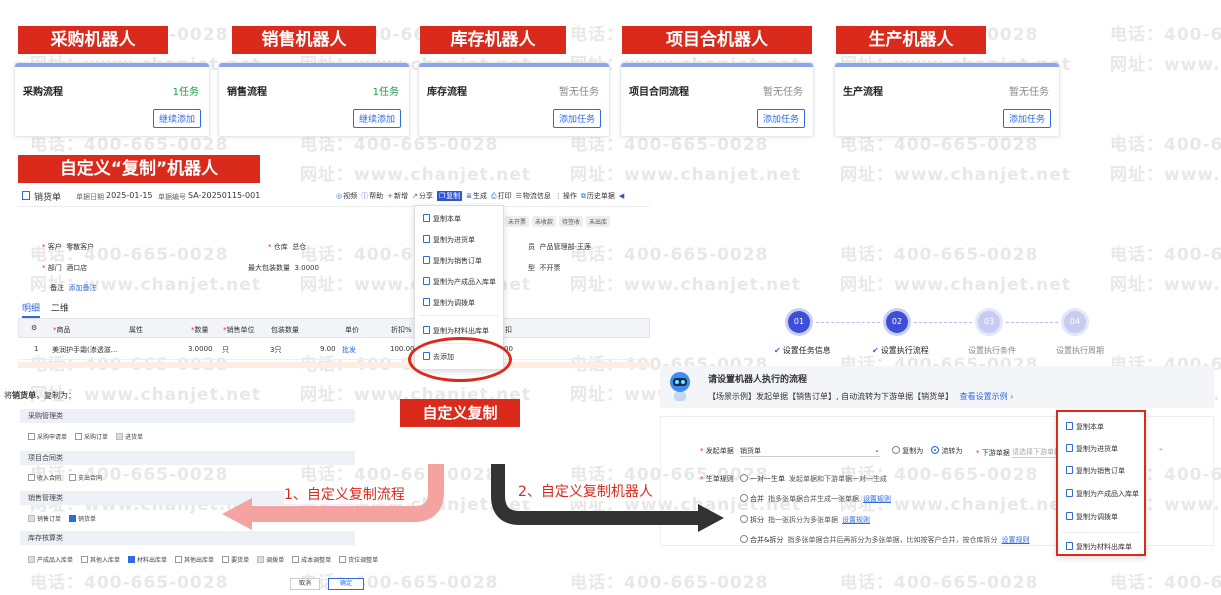 The image size is (1221, 595). Describe the element at coordinates (449, 240) in the screenshot. I see `copy-menu-item: 复制为进货单` at that location.